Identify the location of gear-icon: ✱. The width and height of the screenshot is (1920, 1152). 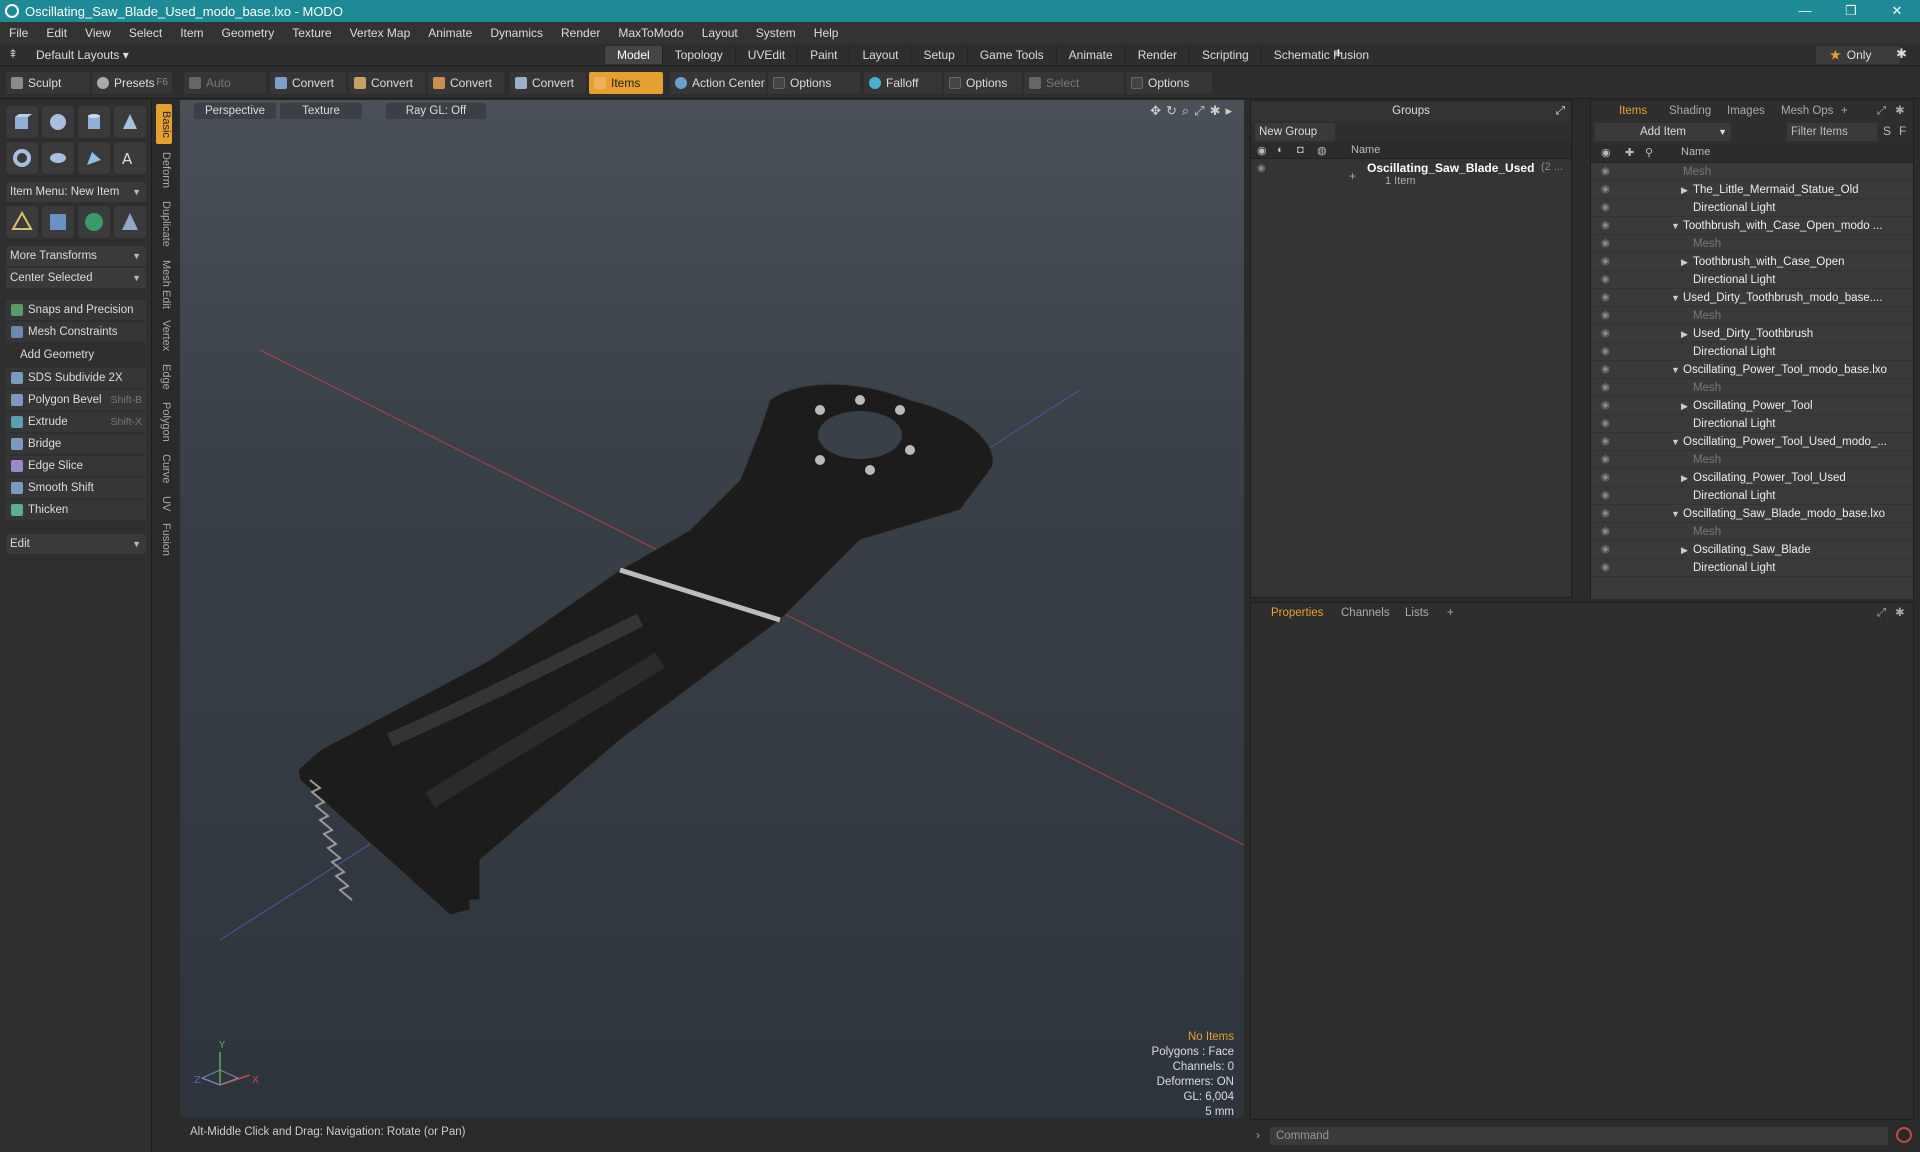
(1901, 54).